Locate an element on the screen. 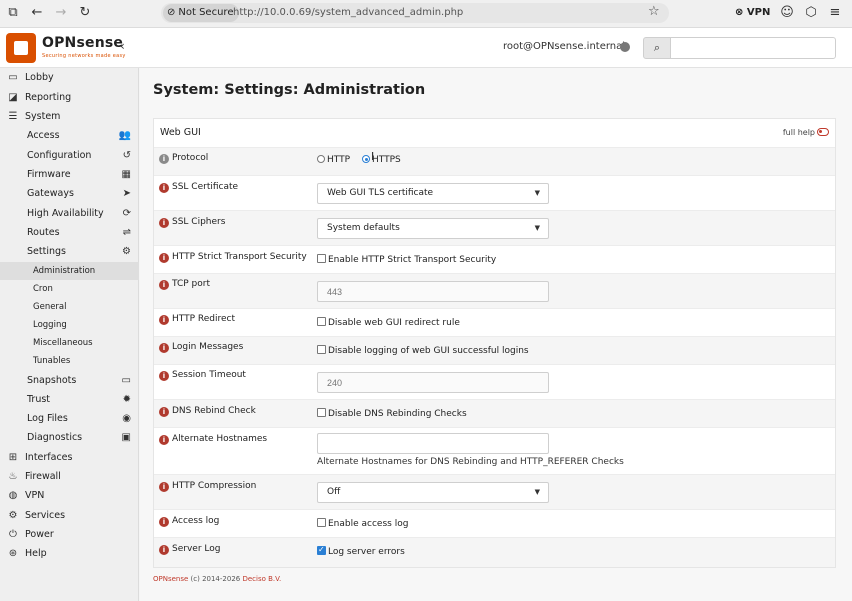 The height and width of the screenshot is (601, 852). dns-rebind-option-label: Disable DNS Rebinding Checks is located at coordinates (397, 414).